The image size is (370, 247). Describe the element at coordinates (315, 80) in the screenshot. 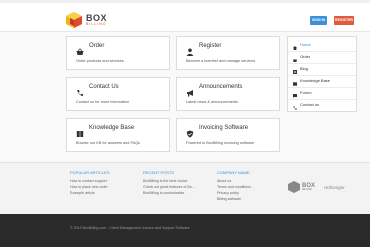

I see `sidebar-item-label: Knowledge Base` at that location.